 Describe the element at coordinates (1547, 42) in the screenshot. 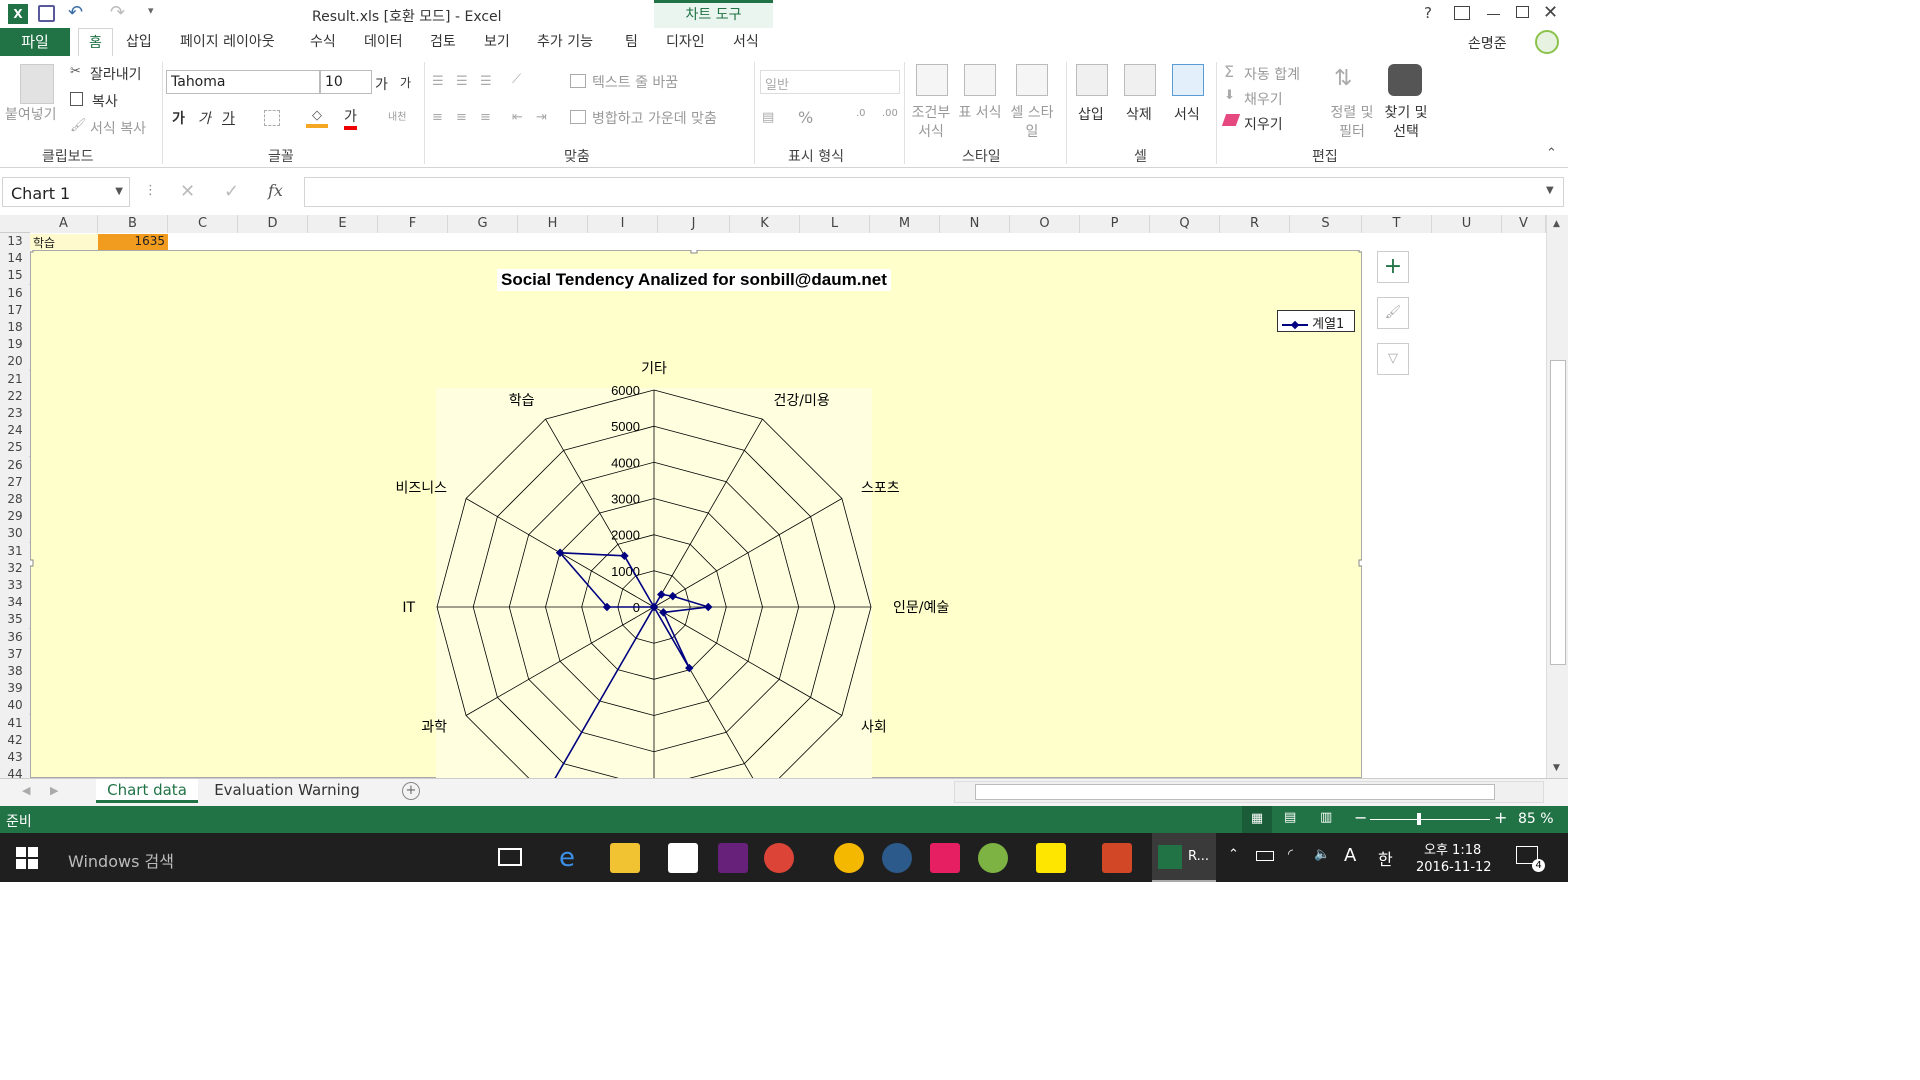

I see `user-avatar` at that location.